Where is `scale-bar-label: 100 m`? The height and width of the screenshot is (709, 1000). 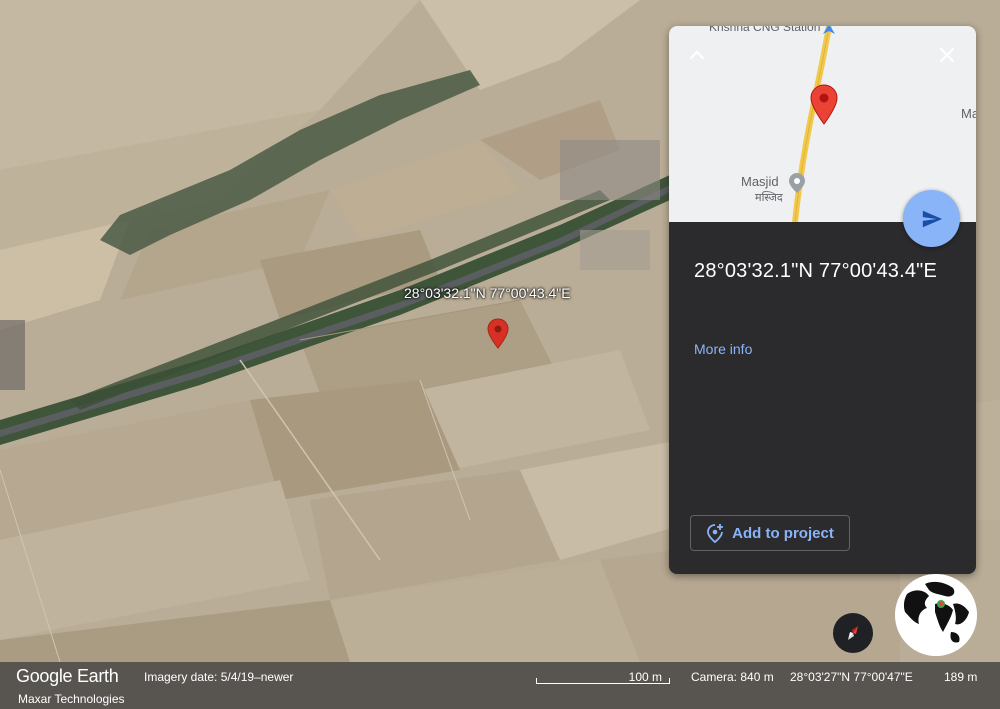 scale-bar-label: 100 m is located at coordinates (645, 677).